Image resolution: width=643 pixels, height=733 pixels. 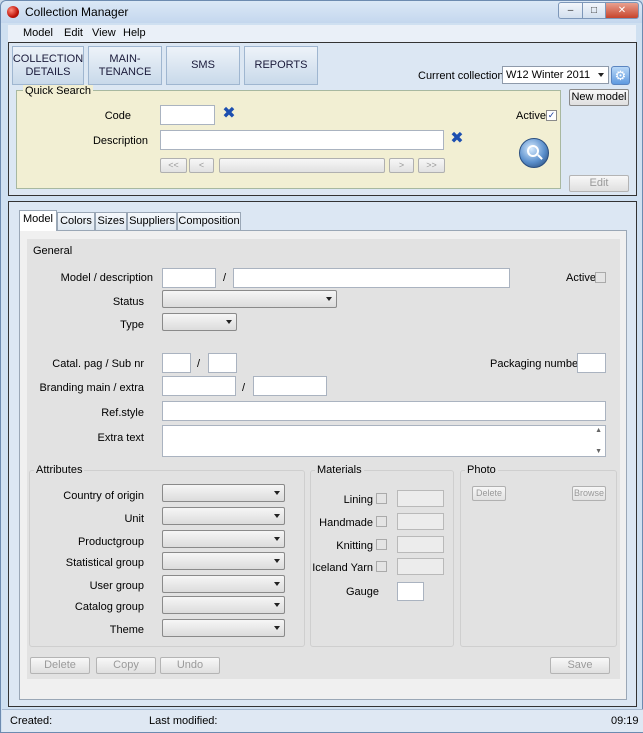 What do you see at coordinates (201, 165) in the screenshot?
I see `previous-record-button: <` at bounding box center [201, 165].